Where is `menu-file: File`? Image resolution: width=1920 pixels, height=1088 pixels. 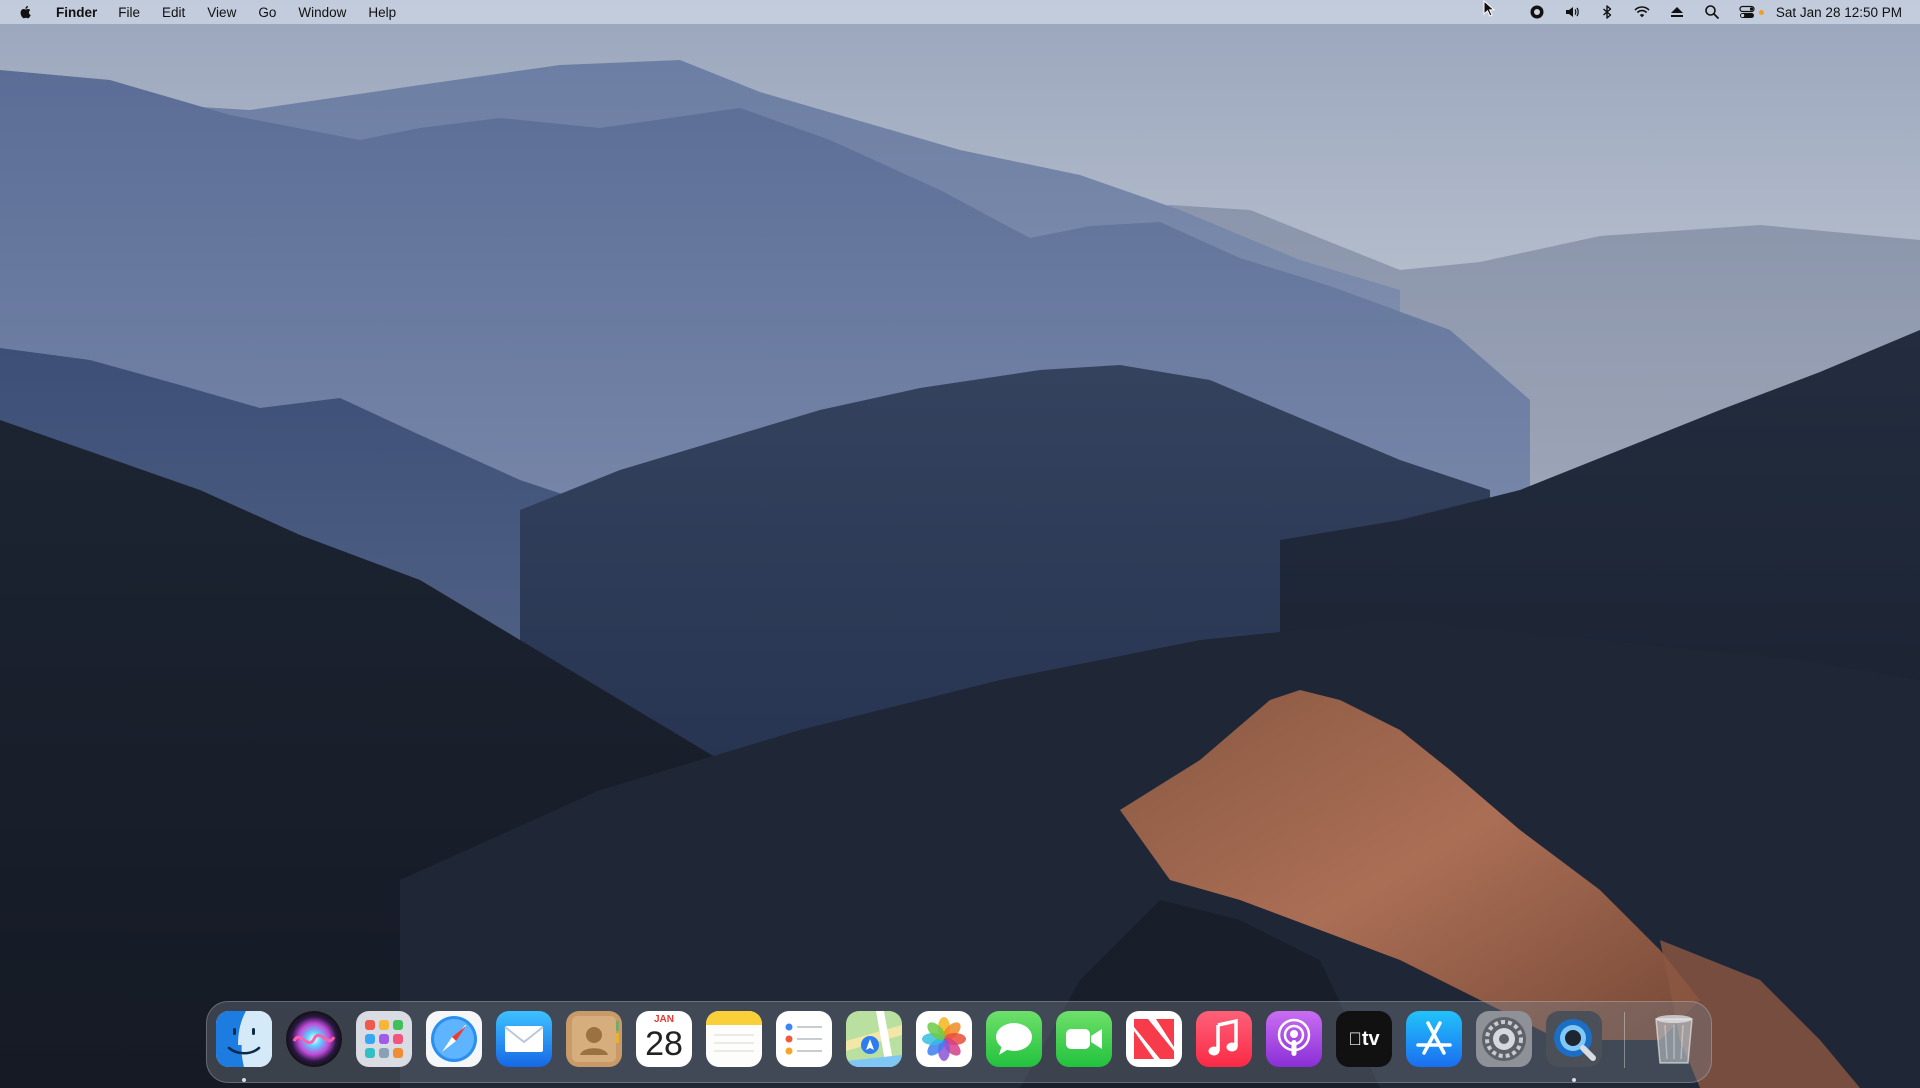
menu-file: File is located at coordinates (129, 12).